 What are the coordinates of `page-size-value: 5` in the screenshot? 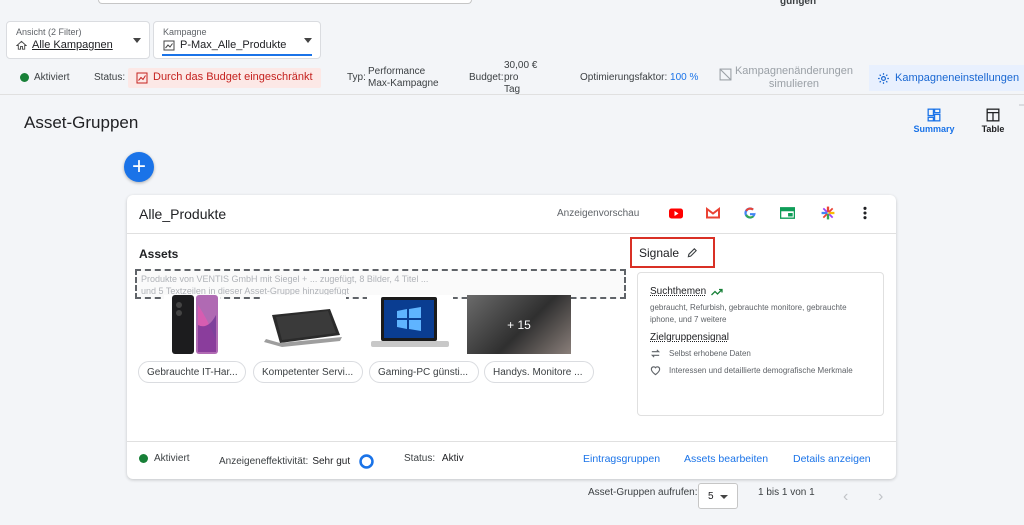 It's located at (711, 496).